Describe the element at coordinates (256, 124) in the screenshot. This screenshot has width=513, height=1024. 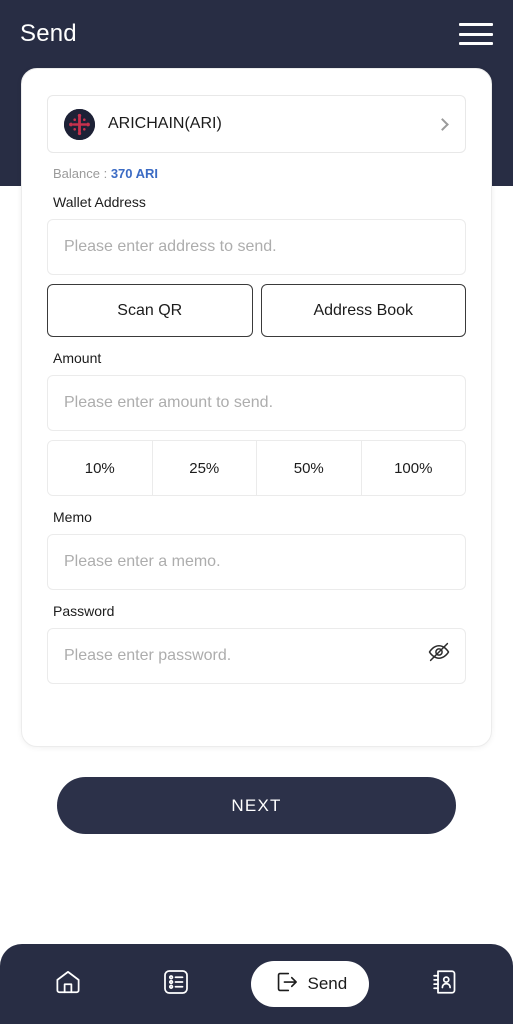
I see `token-selector-row: ARICHAIN(ARI)` at that location.